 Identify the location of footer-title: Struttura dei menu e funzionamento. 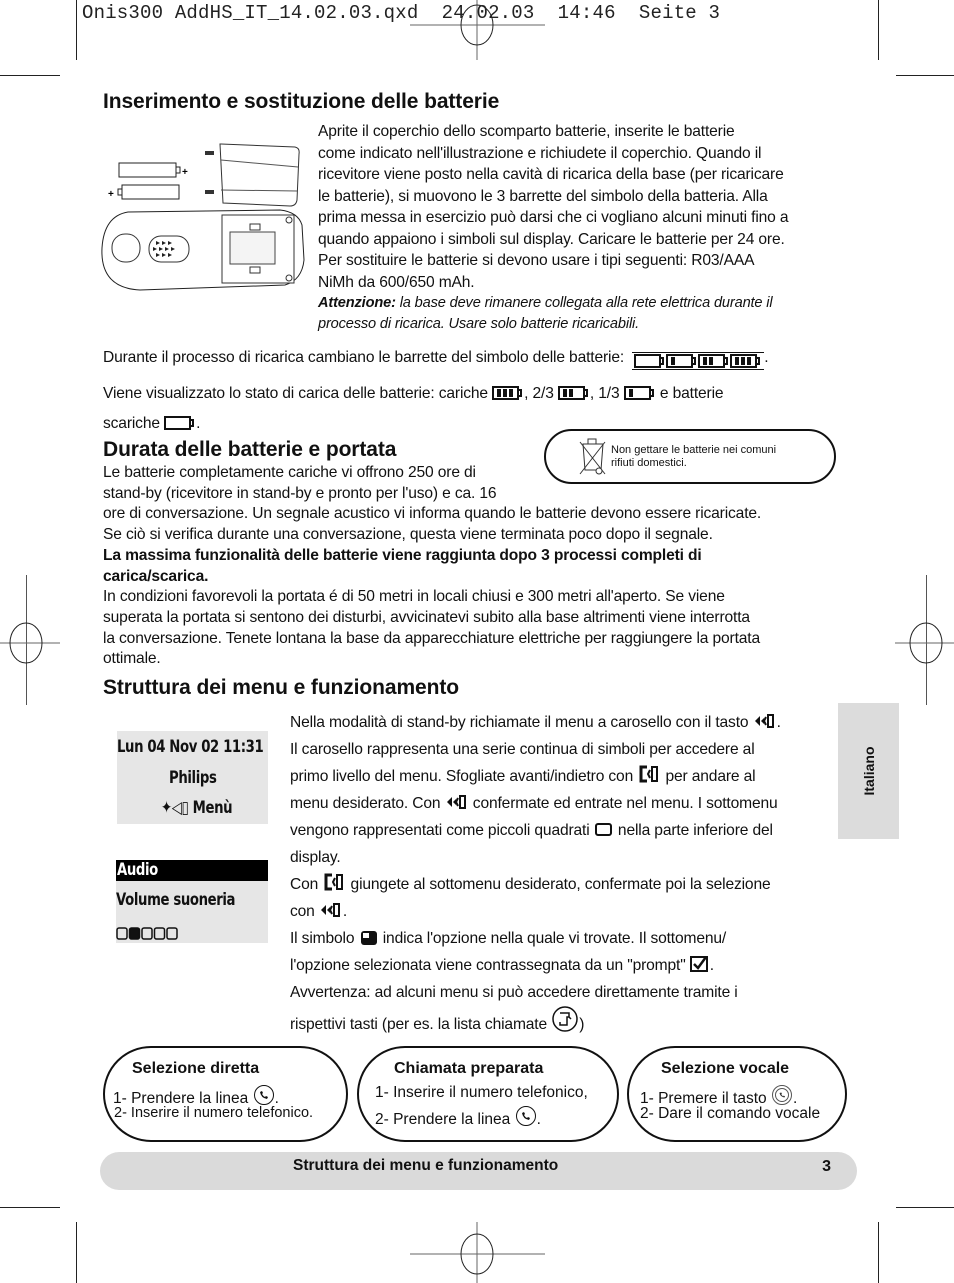
(426, 1165).